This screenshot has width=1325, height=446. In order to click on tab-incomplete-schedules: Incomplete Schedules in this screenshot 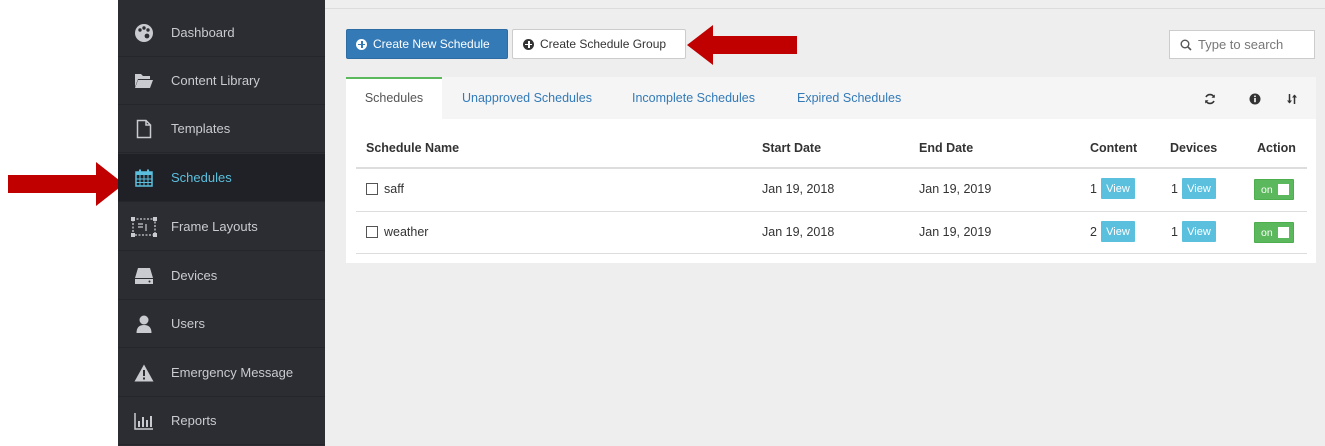, I will do `click(693, 98)`.